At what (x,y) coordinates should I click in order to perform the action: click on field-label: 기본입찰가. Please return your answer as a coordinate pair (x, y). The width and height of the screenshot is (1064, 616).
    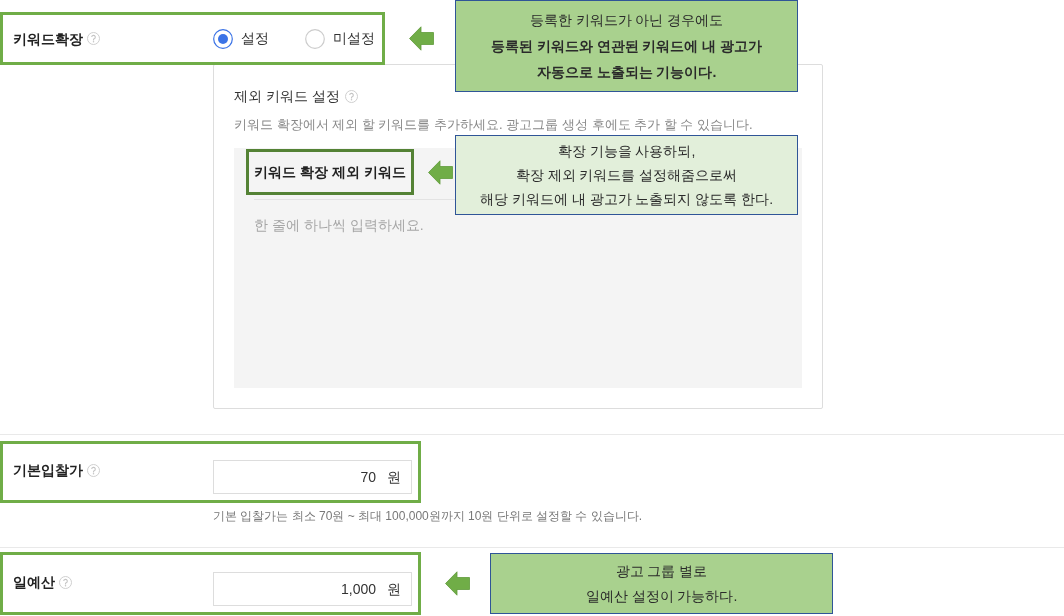
    Looking at the image, I should click on (48, 470).